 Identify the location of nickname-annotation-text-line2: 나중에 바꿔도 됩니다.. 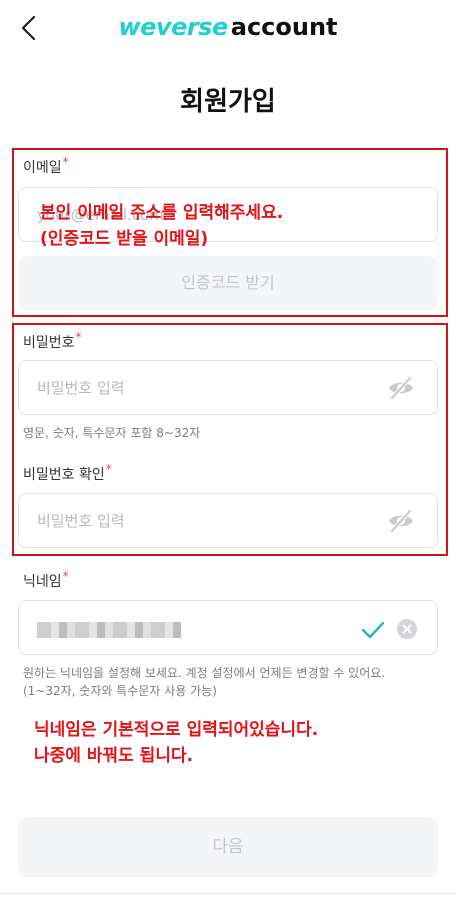
(114, 756).